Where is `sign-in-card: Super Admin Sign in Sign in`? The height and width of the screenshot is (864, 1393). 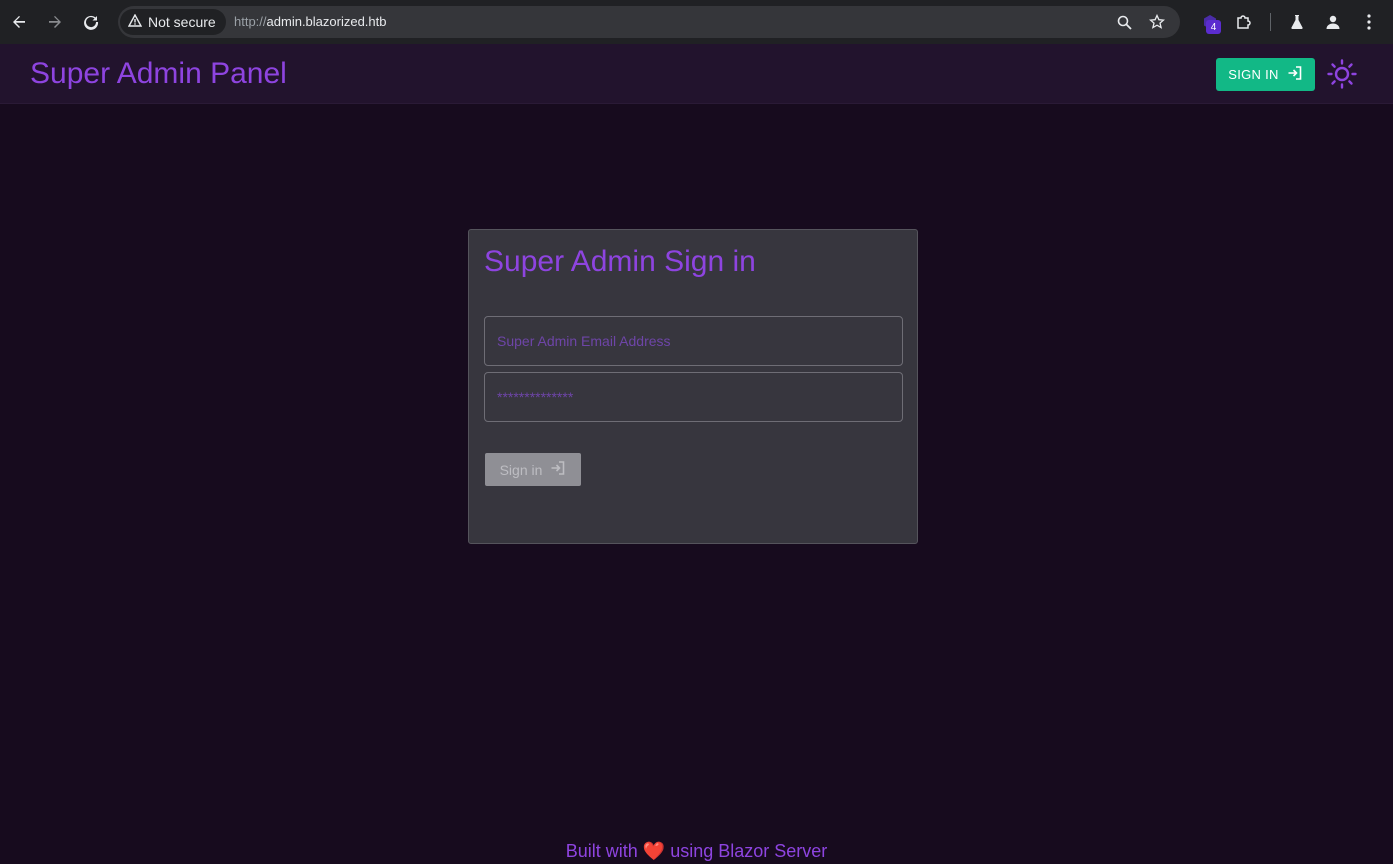 sign-in-card: Super Admin Sign in Sign in is located at coordinates (693, 386).